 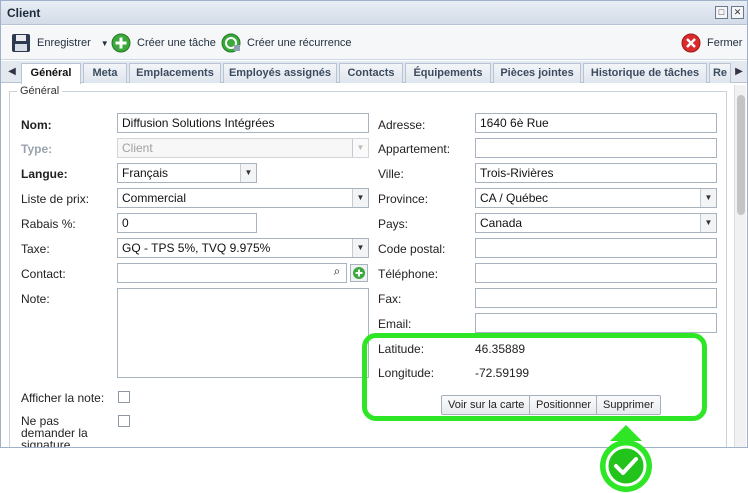 What do you see at coordinates (12, 72) in the screenshot?
I see `tab-scroll-left-icon: ◀` at bounding box center [12, 72].